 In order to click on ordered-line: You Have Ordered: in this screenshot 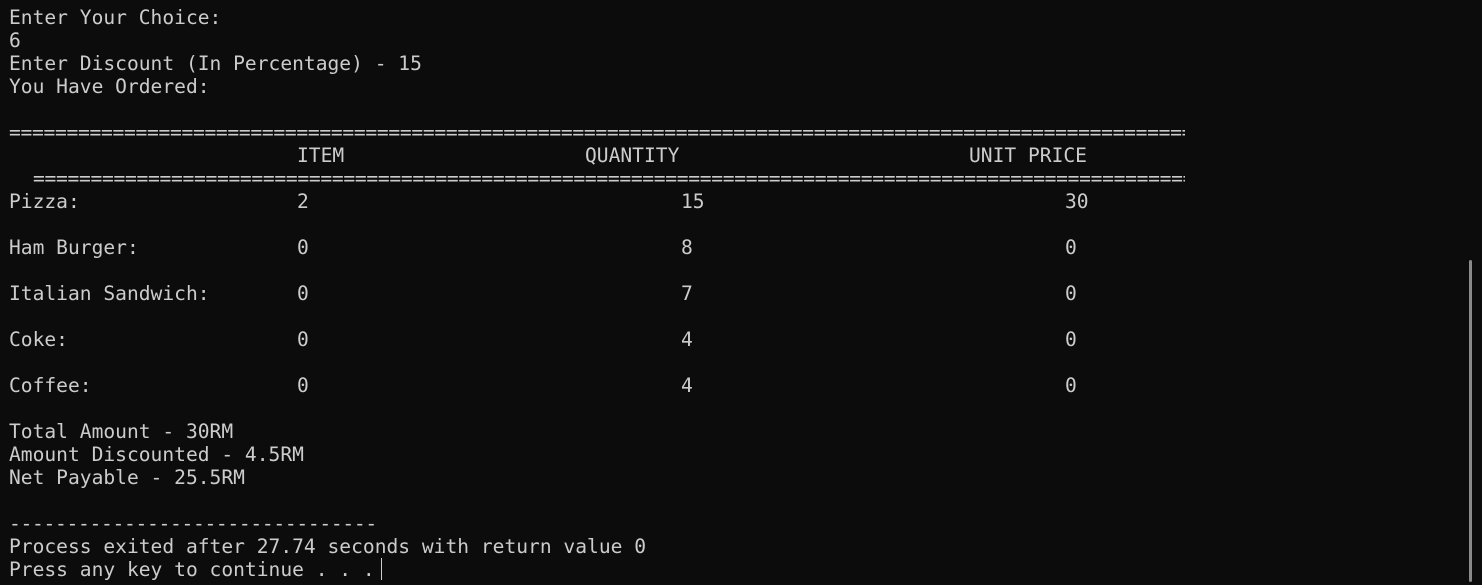, I will do `click(109, 86)`.